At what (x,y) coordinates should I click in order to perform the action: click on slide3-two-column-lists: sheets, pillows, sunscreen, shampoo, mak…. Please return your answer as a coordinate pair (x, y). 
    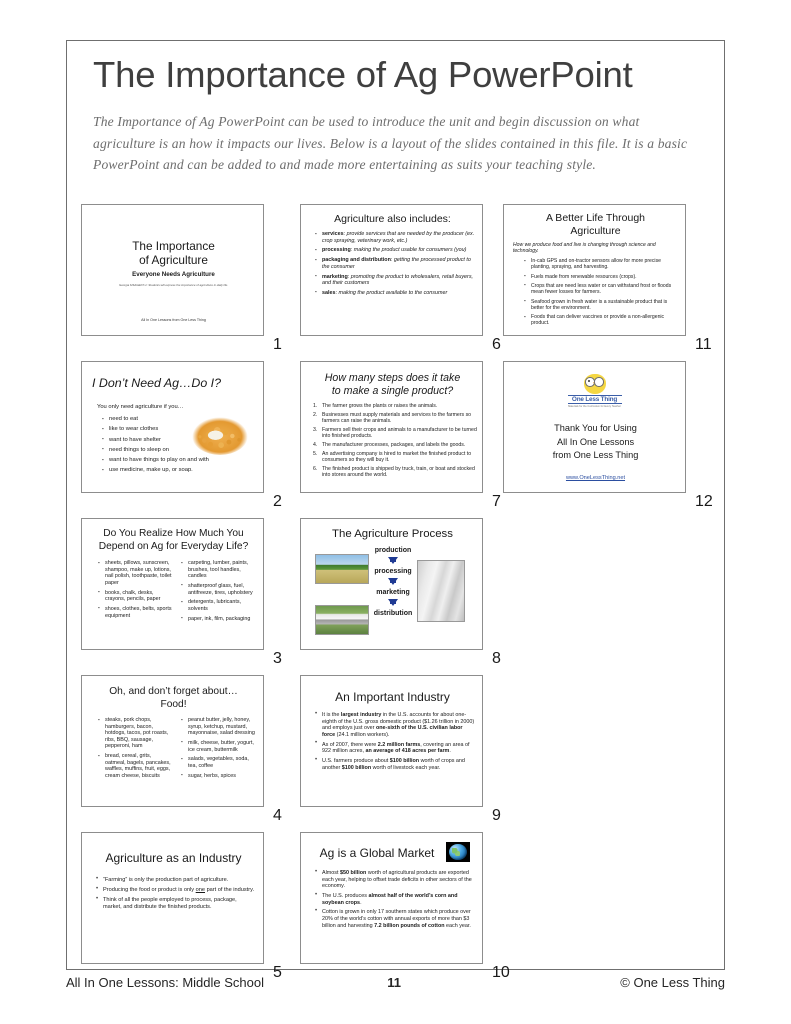
    Looking at the image, I should click on (177, 592).